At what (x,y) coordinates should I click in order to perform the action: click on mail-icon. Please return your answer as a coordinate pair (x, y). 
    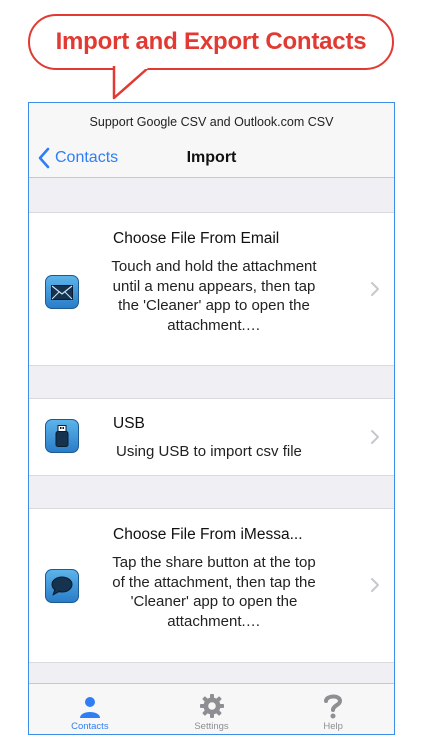
    Looking at the image, I should click on (62, 292).